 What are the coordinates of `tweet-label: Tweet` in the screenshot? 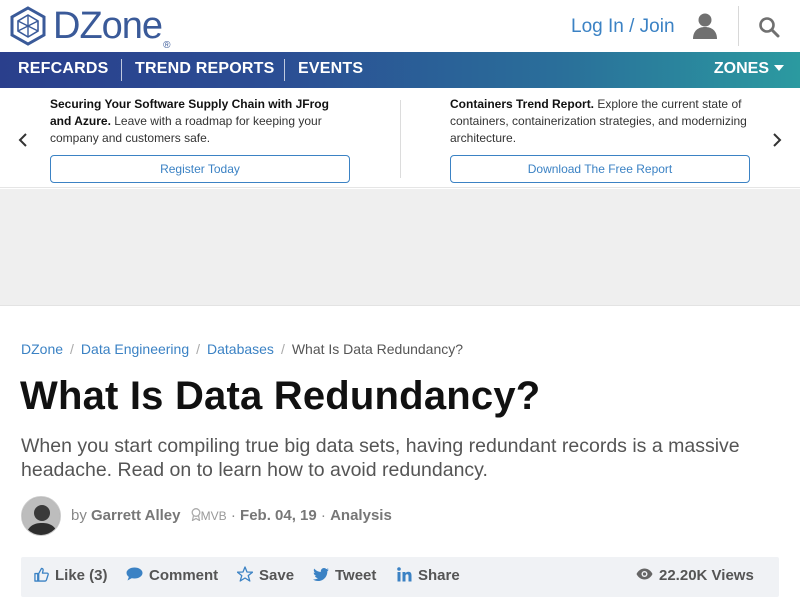 It's located at (356, 575).